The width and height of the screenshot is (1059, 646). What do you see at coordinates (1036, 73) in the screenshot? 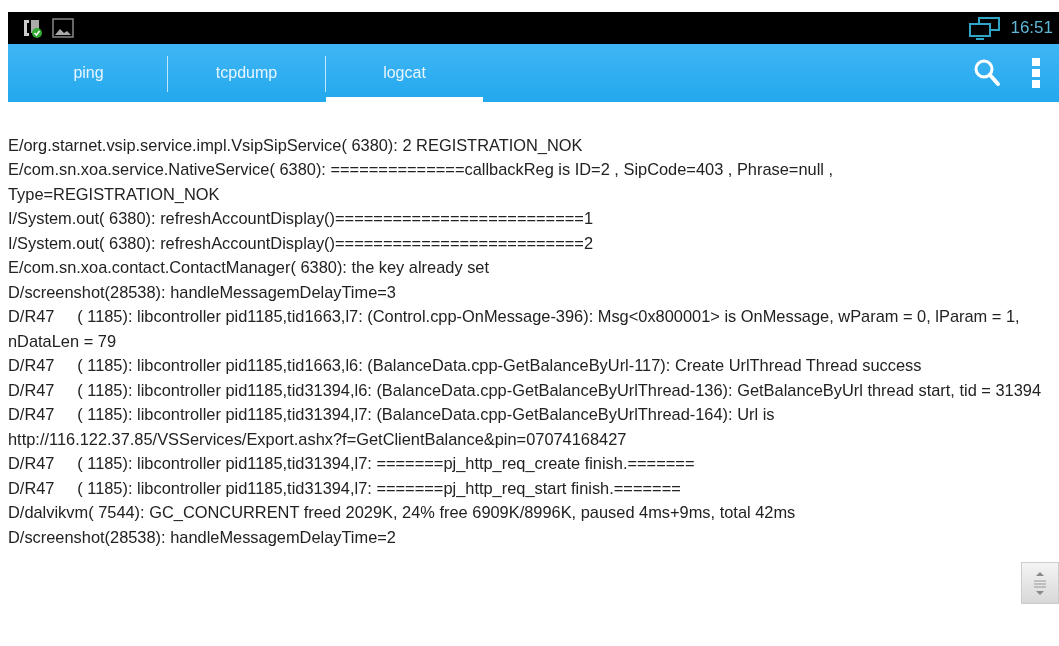
I see `menu-icon` at bounding box center [1036, 73].